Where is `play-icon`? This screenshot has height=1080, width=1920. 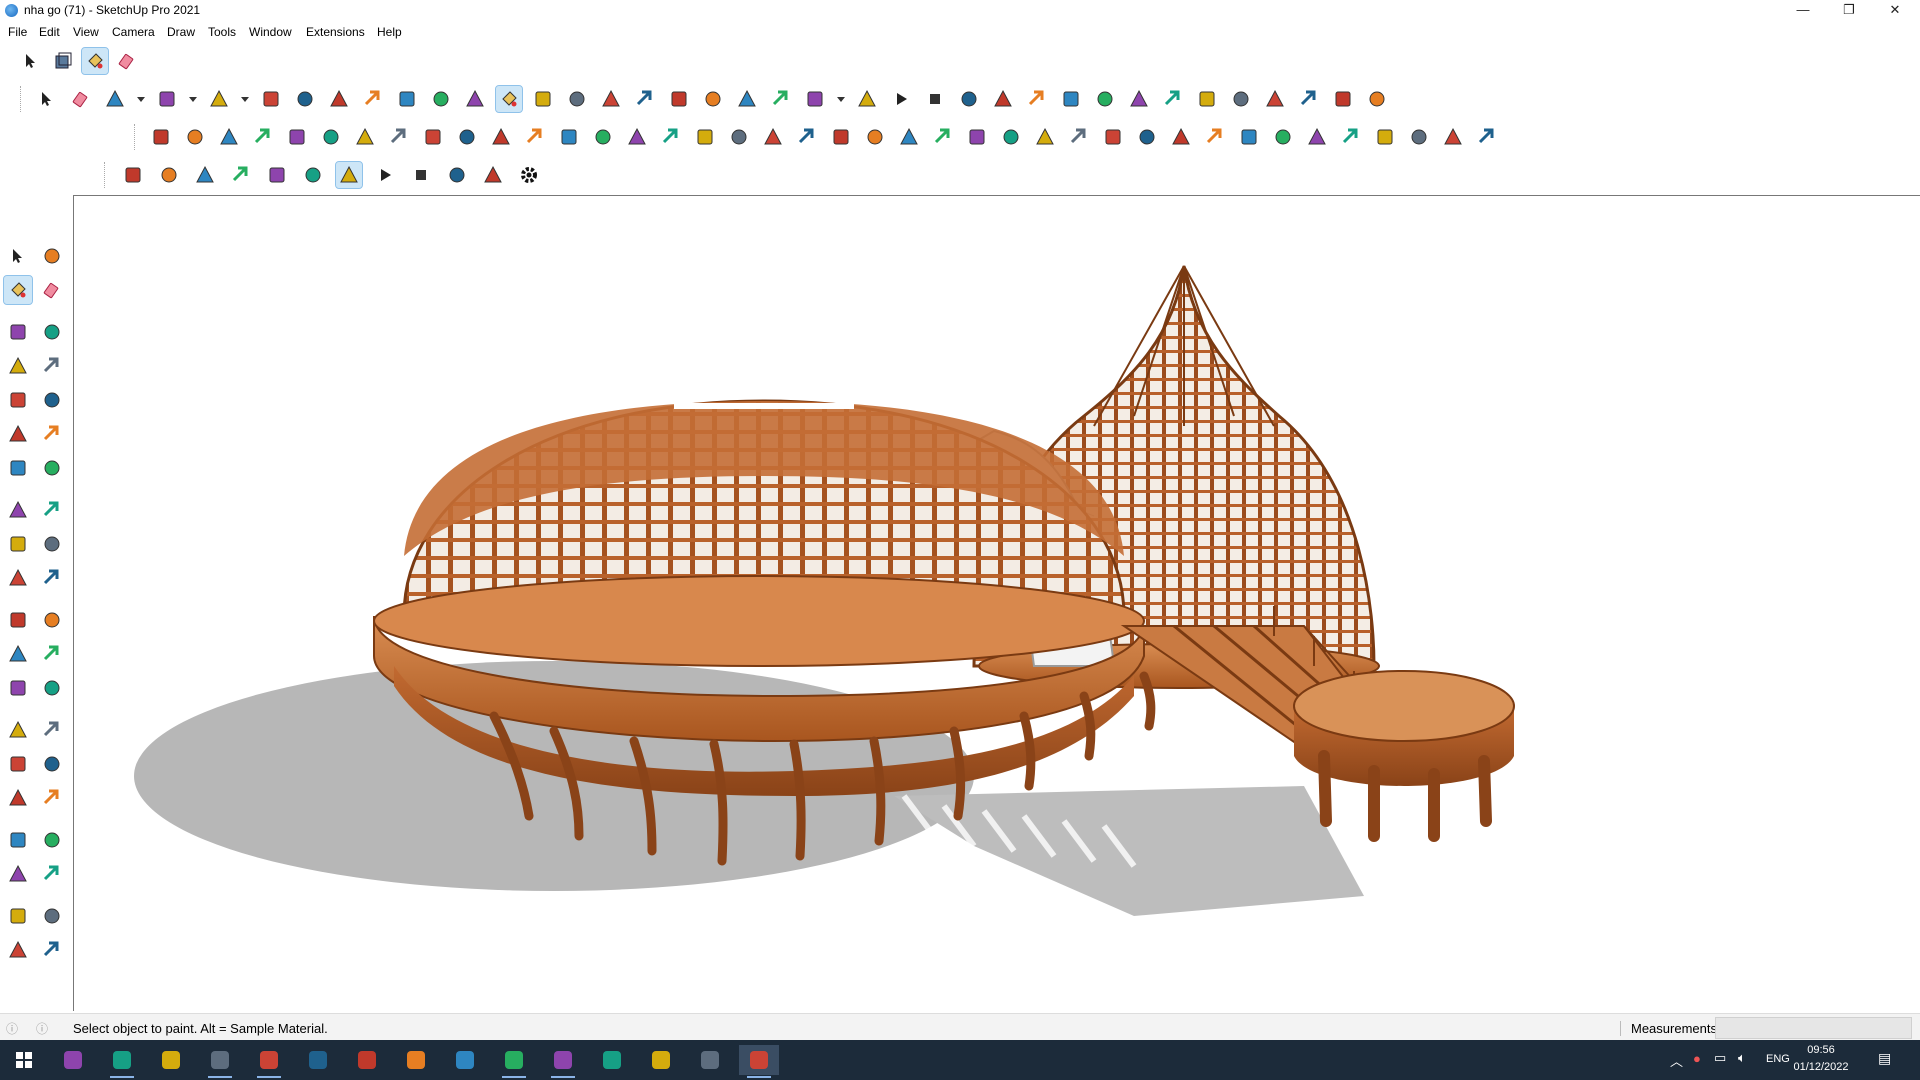 play-icon is located at coordinates (901, 99).